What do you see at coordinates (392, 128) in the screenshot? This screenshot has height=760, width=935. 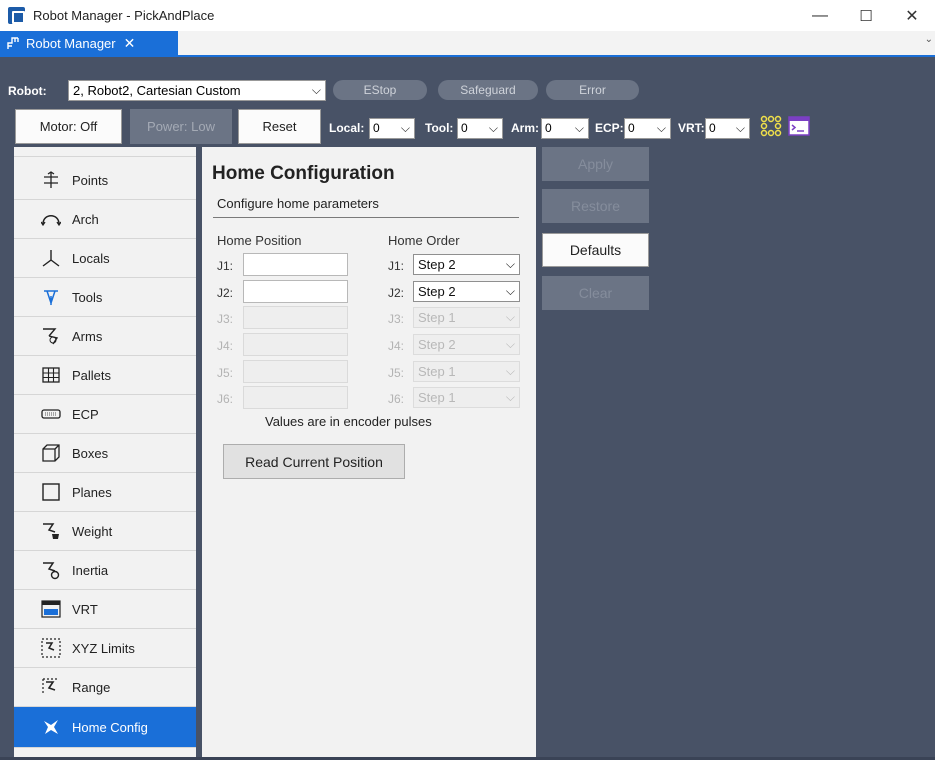 I see `local-select: 0 ⌵` at bounding box center [392, 128].